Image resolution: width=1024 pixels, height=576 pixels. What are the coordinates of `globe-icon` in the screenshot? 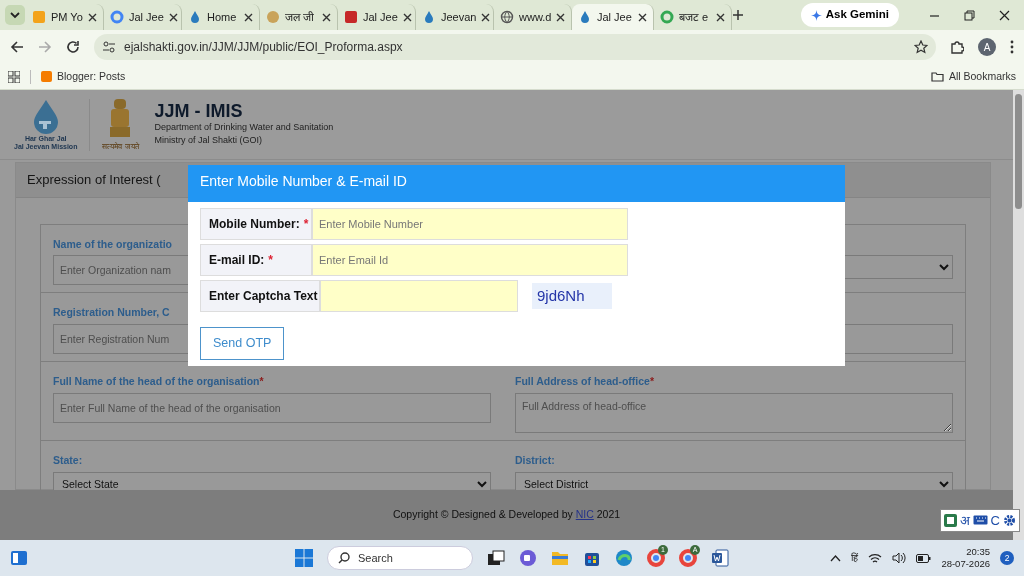 It's located at (507, 17).